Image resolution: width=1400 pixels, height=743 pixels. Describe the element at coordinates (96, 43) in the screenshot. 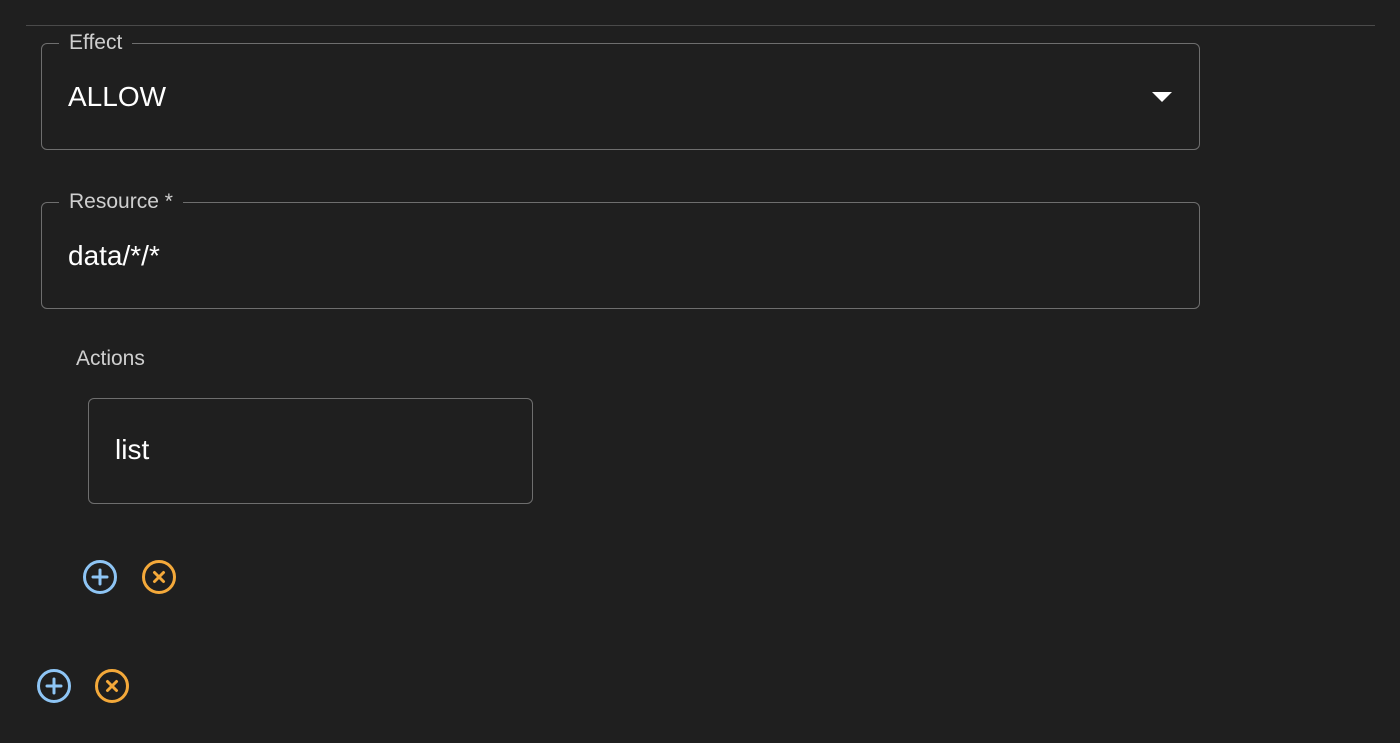

I see `effect-label: Effect` at that location.